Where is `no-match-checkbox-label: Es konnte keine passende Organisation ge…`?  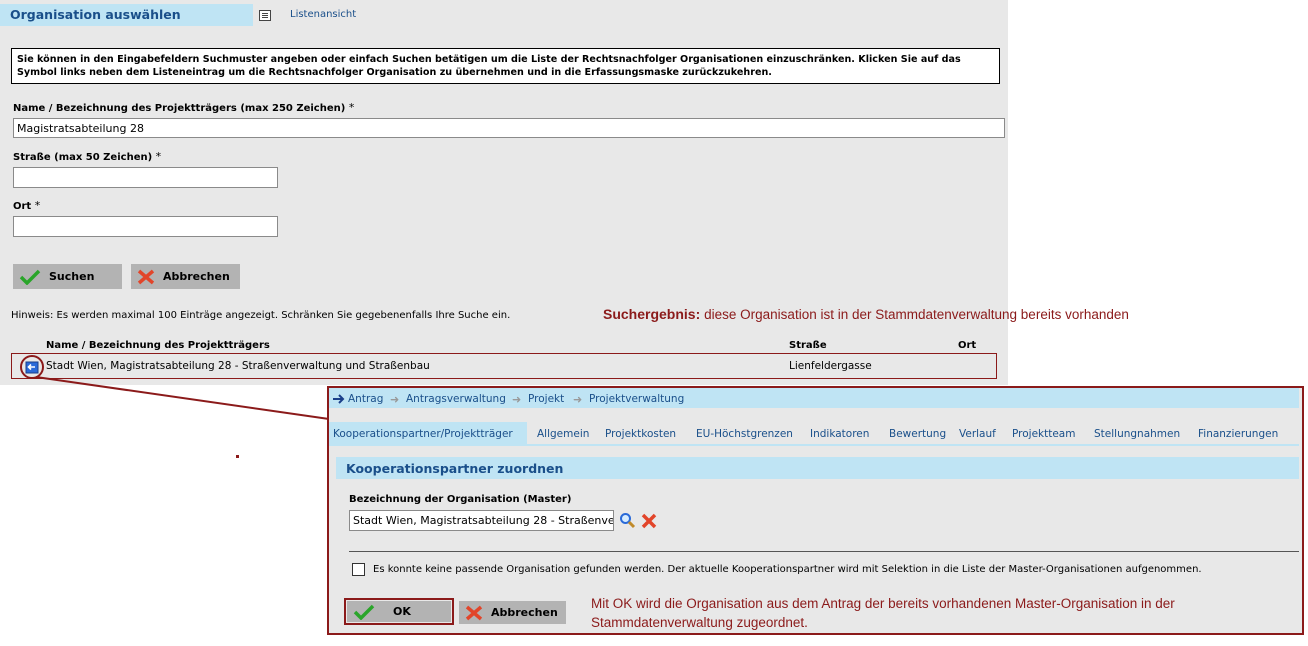 no-match-checkbox-label: Es konnte keine passende Organisation ge… is located at coordinates (787, 569).